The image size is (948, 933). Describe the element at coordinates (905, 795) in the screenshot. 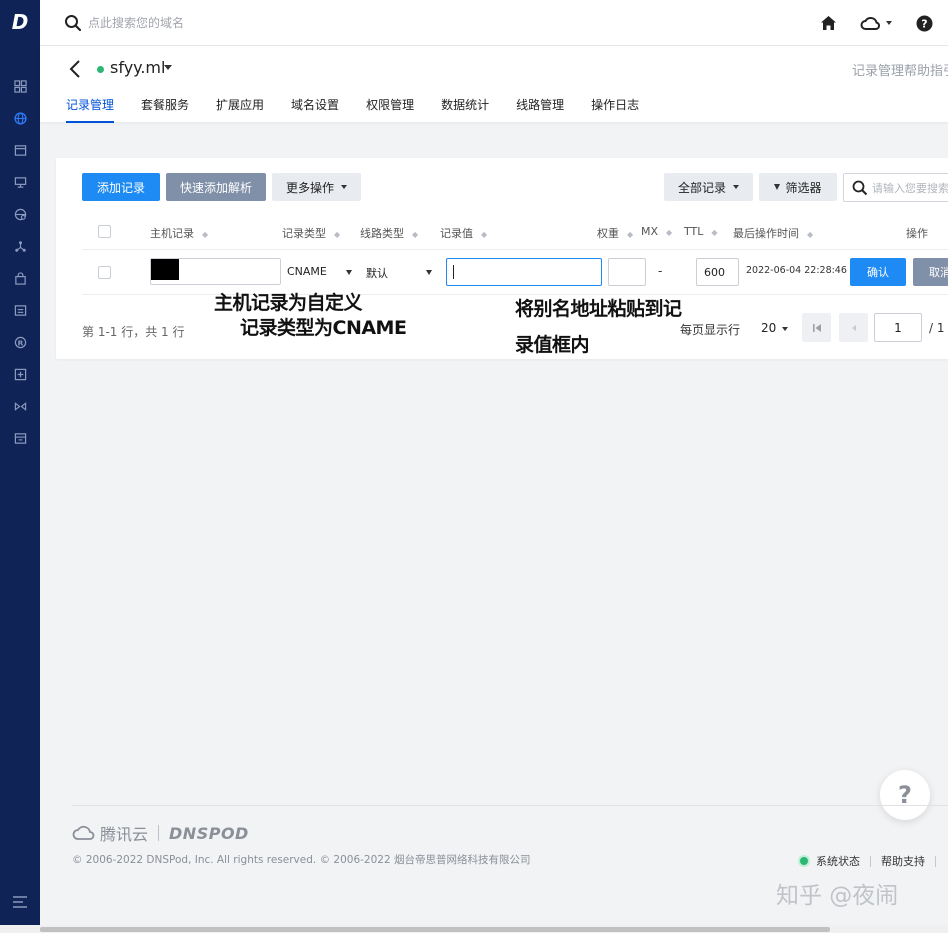

I see `help-bubble-button: ?` at that location.